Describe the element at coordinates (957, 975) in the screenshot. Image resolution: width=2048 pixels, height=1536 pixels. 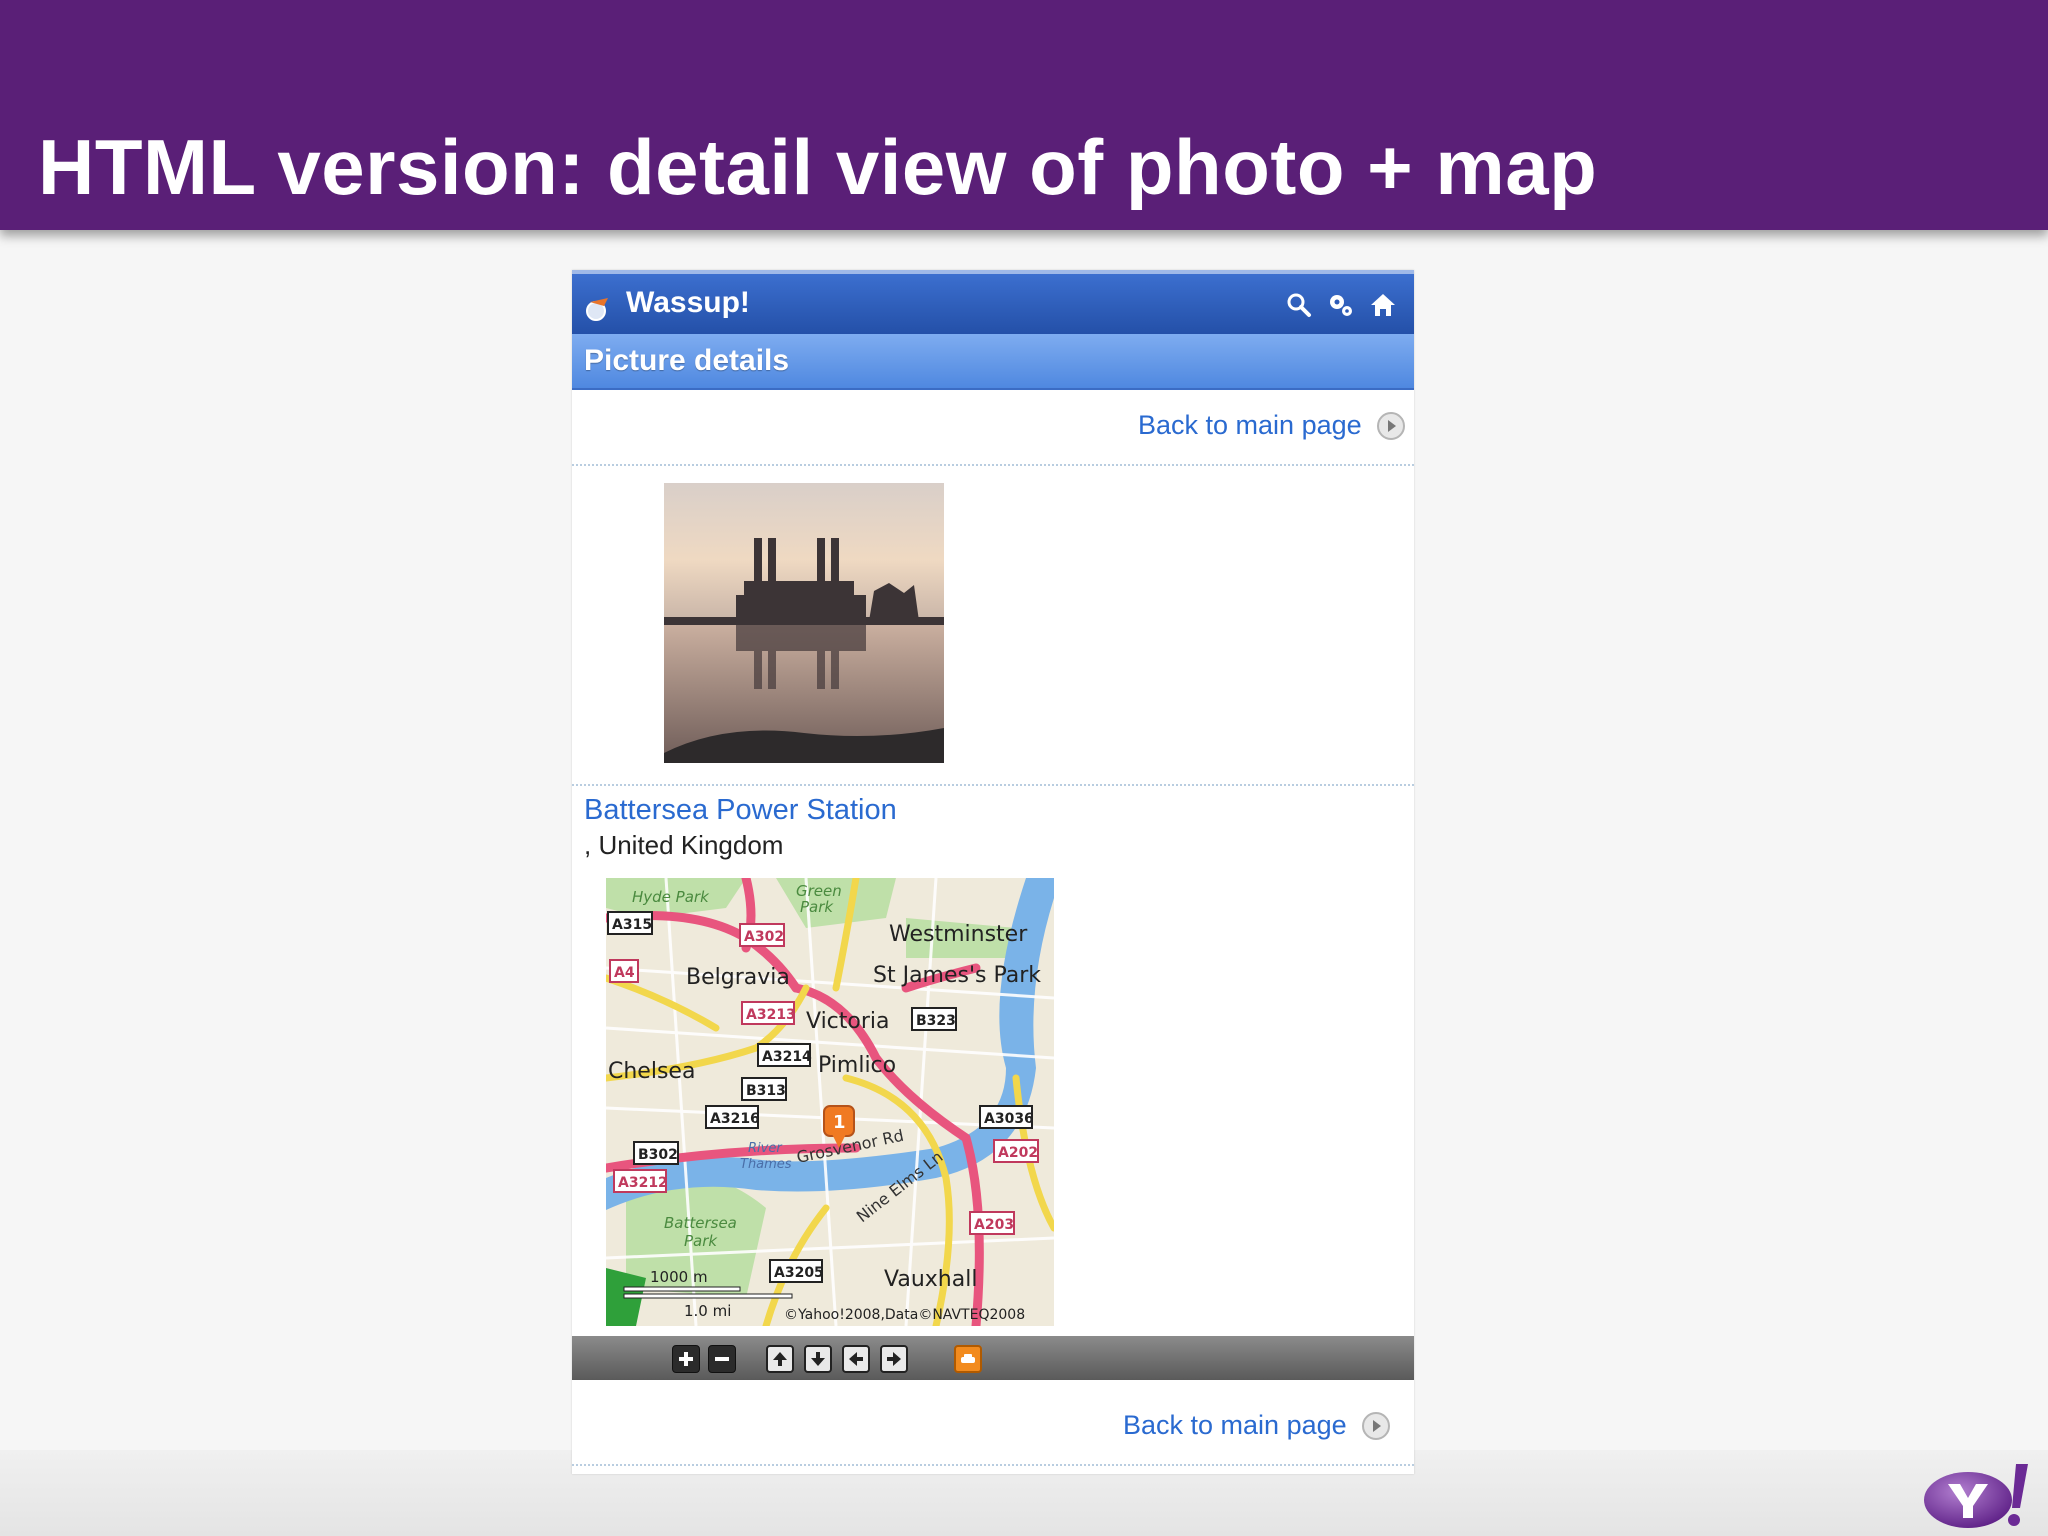
I see `svg-text: St James's Park` at that location.